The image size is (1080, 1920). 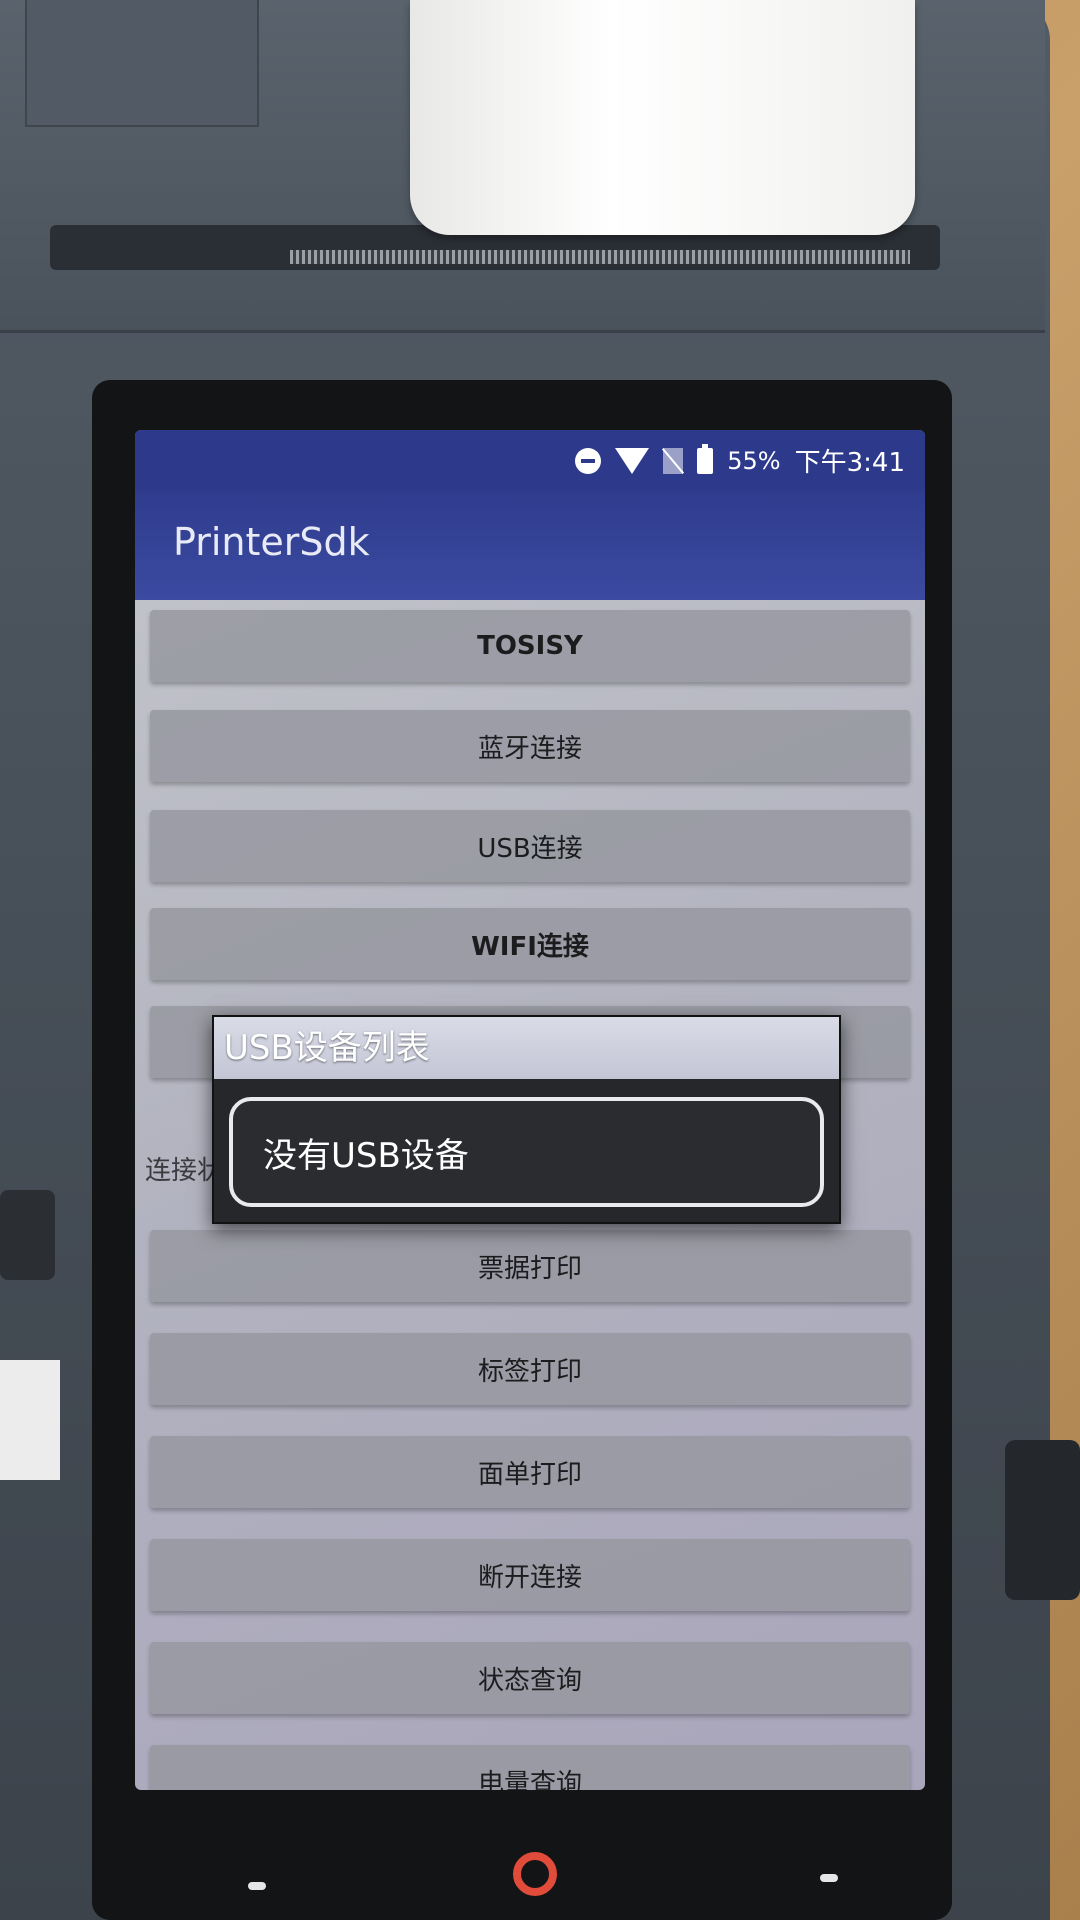 I want to click on cable-plug, so click(x=30, y=1420).